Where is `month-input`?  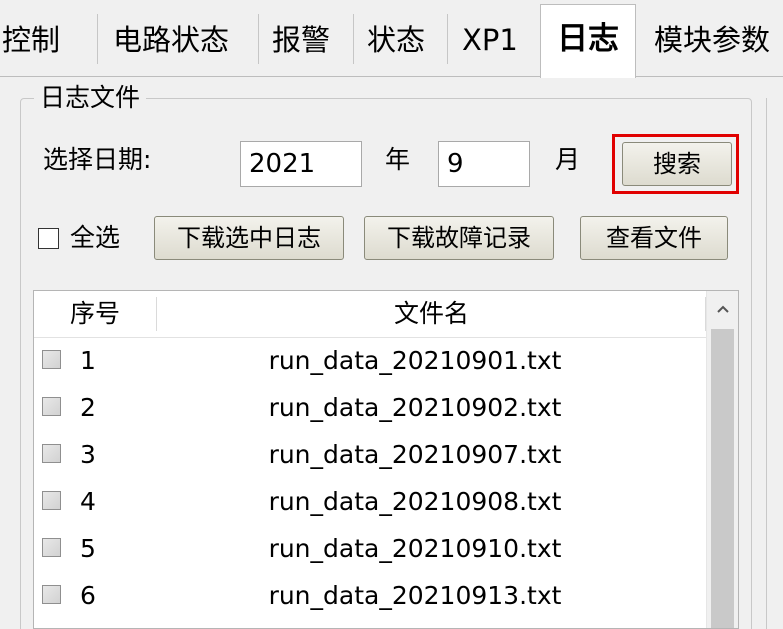 month-input is located at coordinates (484, 164).